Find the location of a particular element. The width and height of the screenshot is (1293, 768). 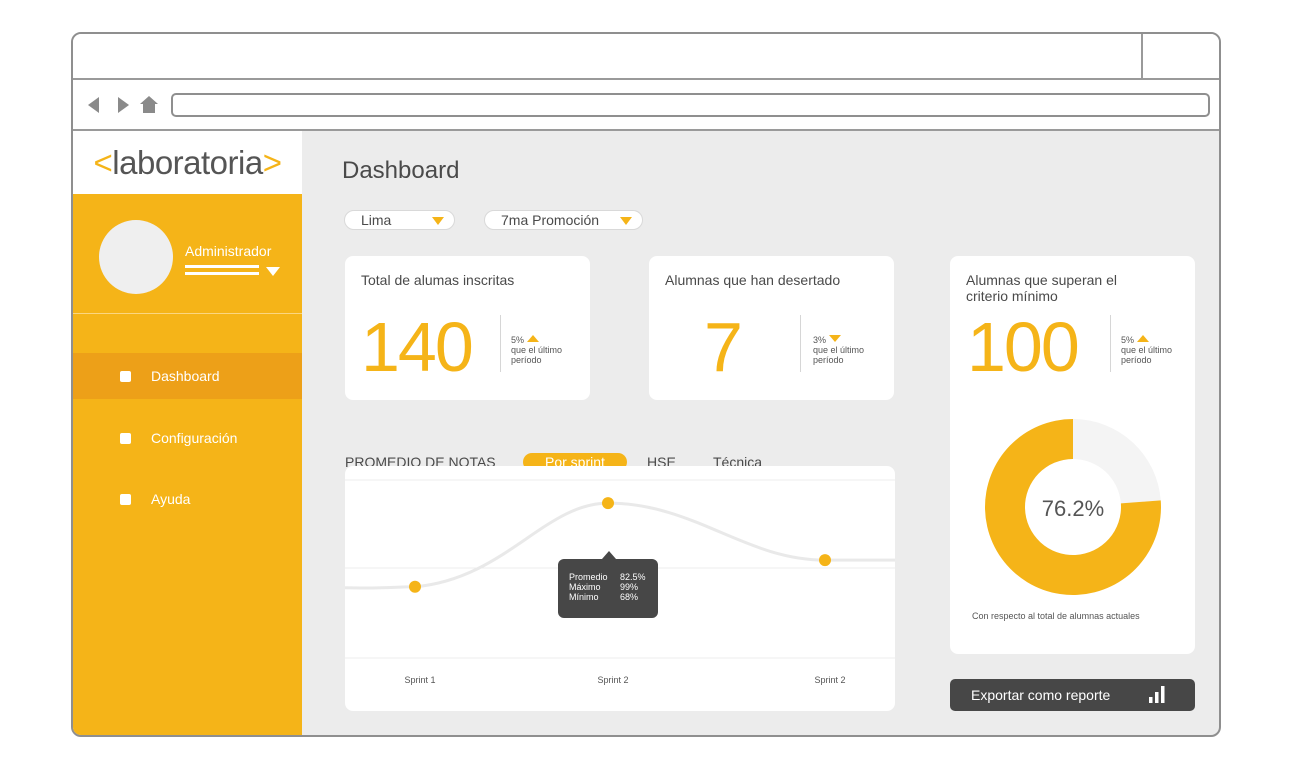

donut-center-label: 76.2% is located at coordinates (1073, 508).